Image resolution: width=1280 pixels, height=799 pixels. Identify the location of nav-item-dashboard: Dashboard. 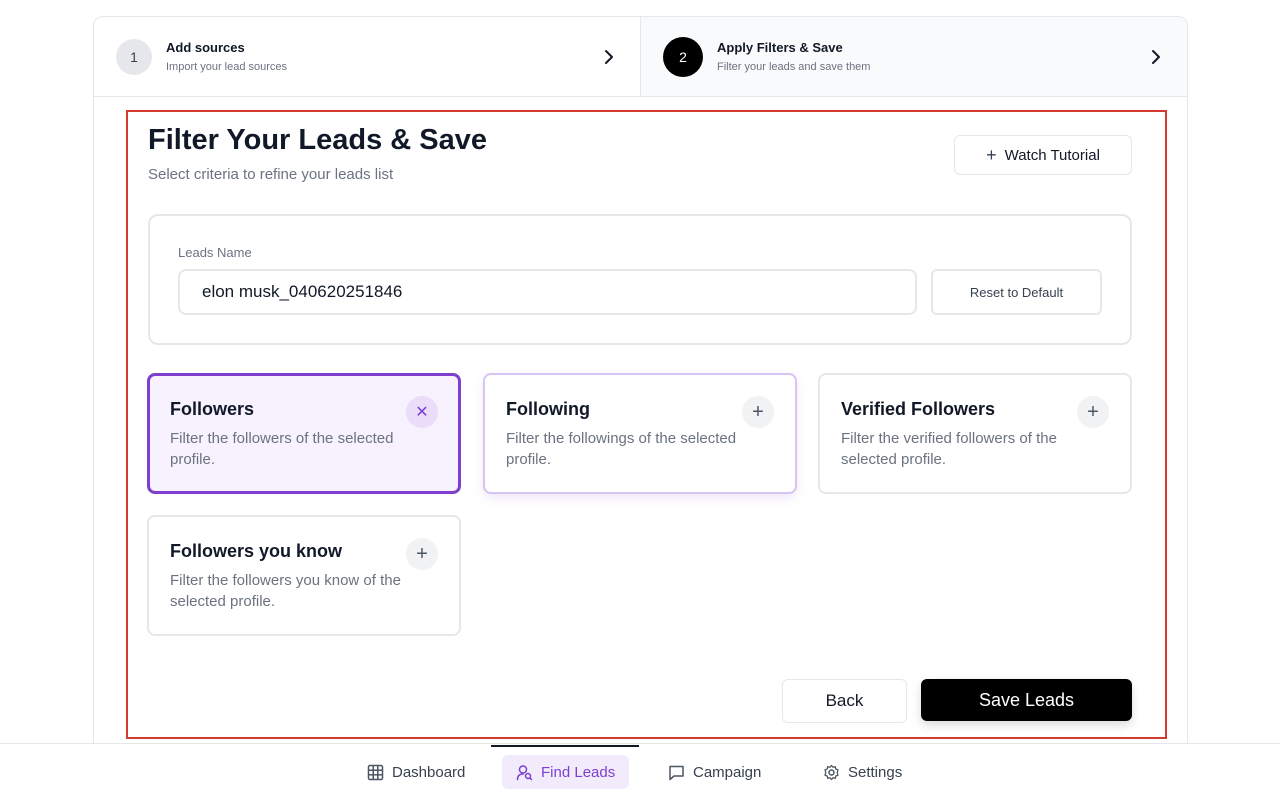
(416, 772).